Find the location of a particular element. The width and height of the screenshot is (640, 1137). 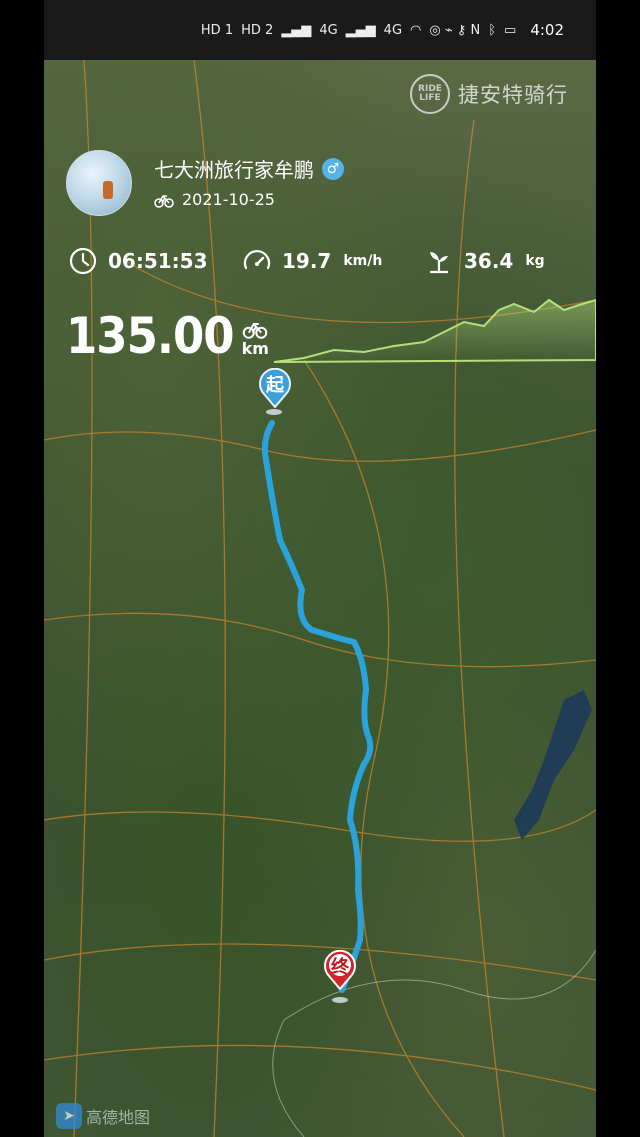

distance-unit: km is located at coordinates (255, 348).